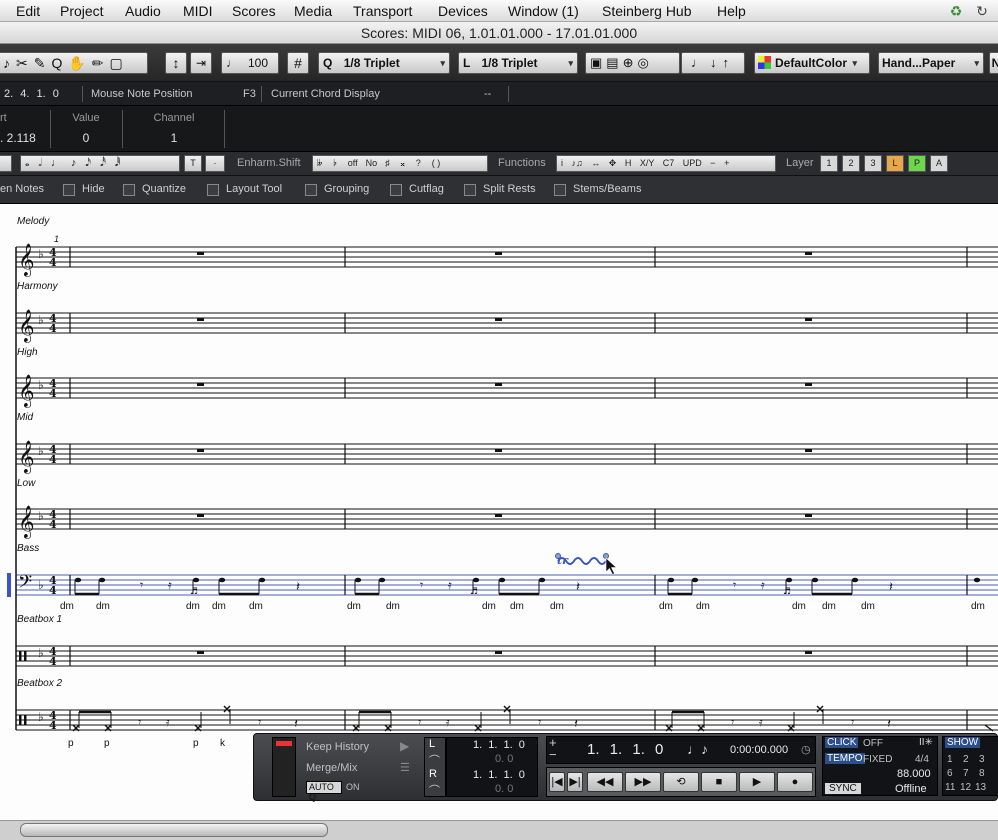 Image resolution: width=998 pixels, height=840 pixels. What do you see at coordinates (250, 63) in the screenshot?
I see `velocity-field: ♩ 100` at bounding box center [250, 63].